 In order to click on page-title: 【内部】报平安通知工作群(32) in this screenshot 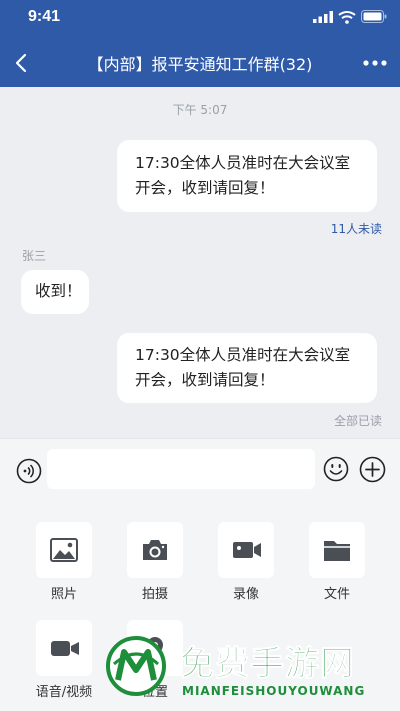, I will do `click(200, 64)`.